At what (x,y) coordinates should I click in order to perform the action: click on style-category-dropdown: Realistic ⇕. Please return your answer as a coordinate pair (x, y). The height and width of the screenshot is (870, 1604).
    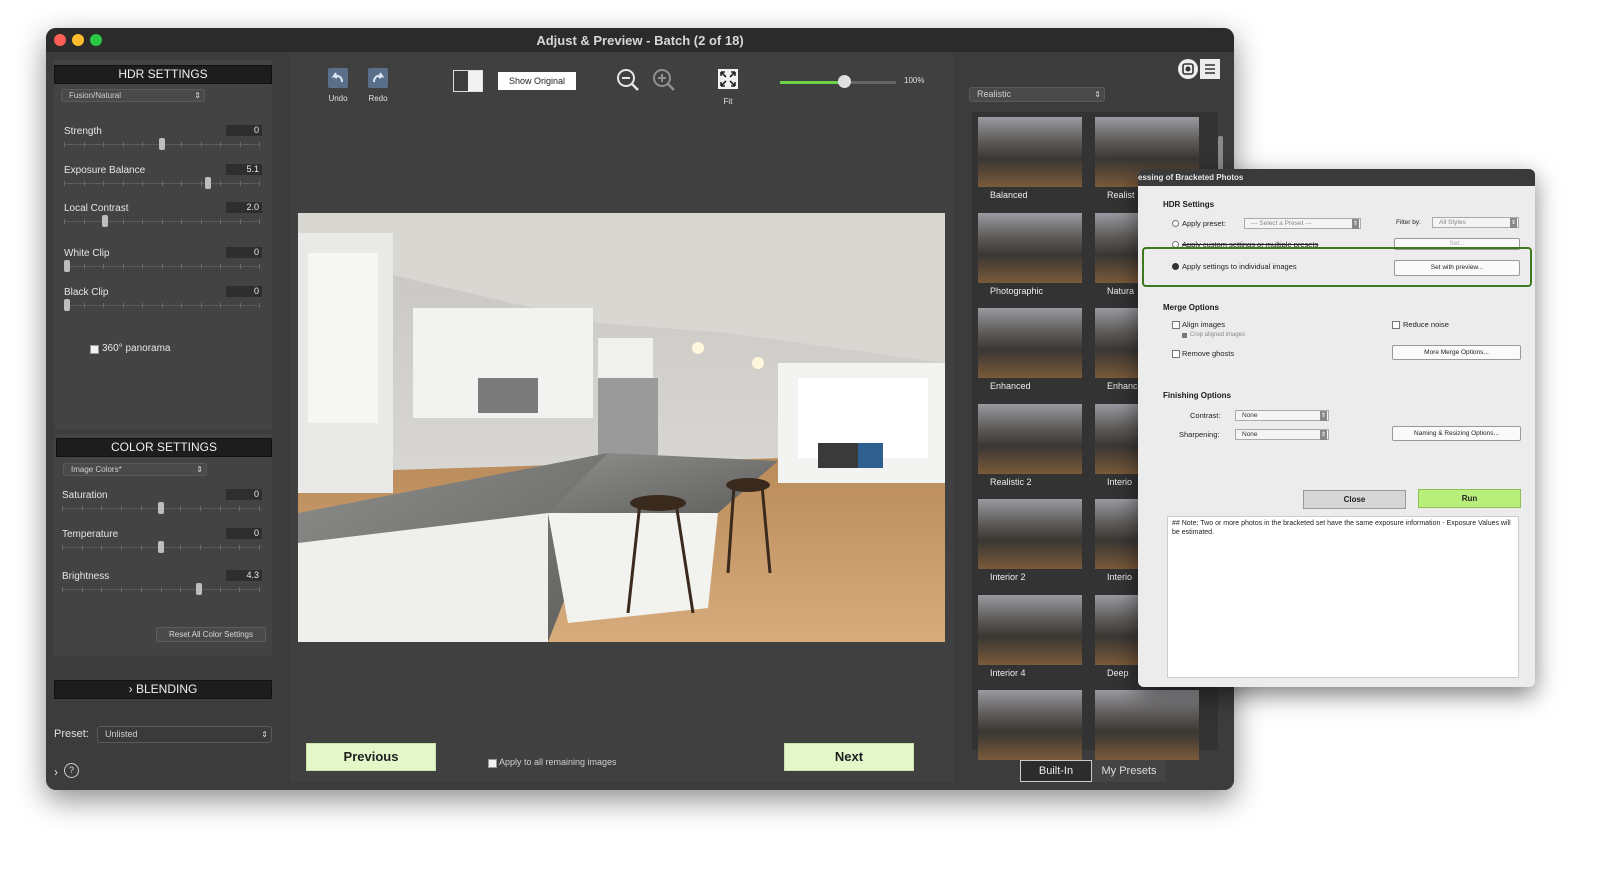
    Looking at the image, I should click on (1037, 94).